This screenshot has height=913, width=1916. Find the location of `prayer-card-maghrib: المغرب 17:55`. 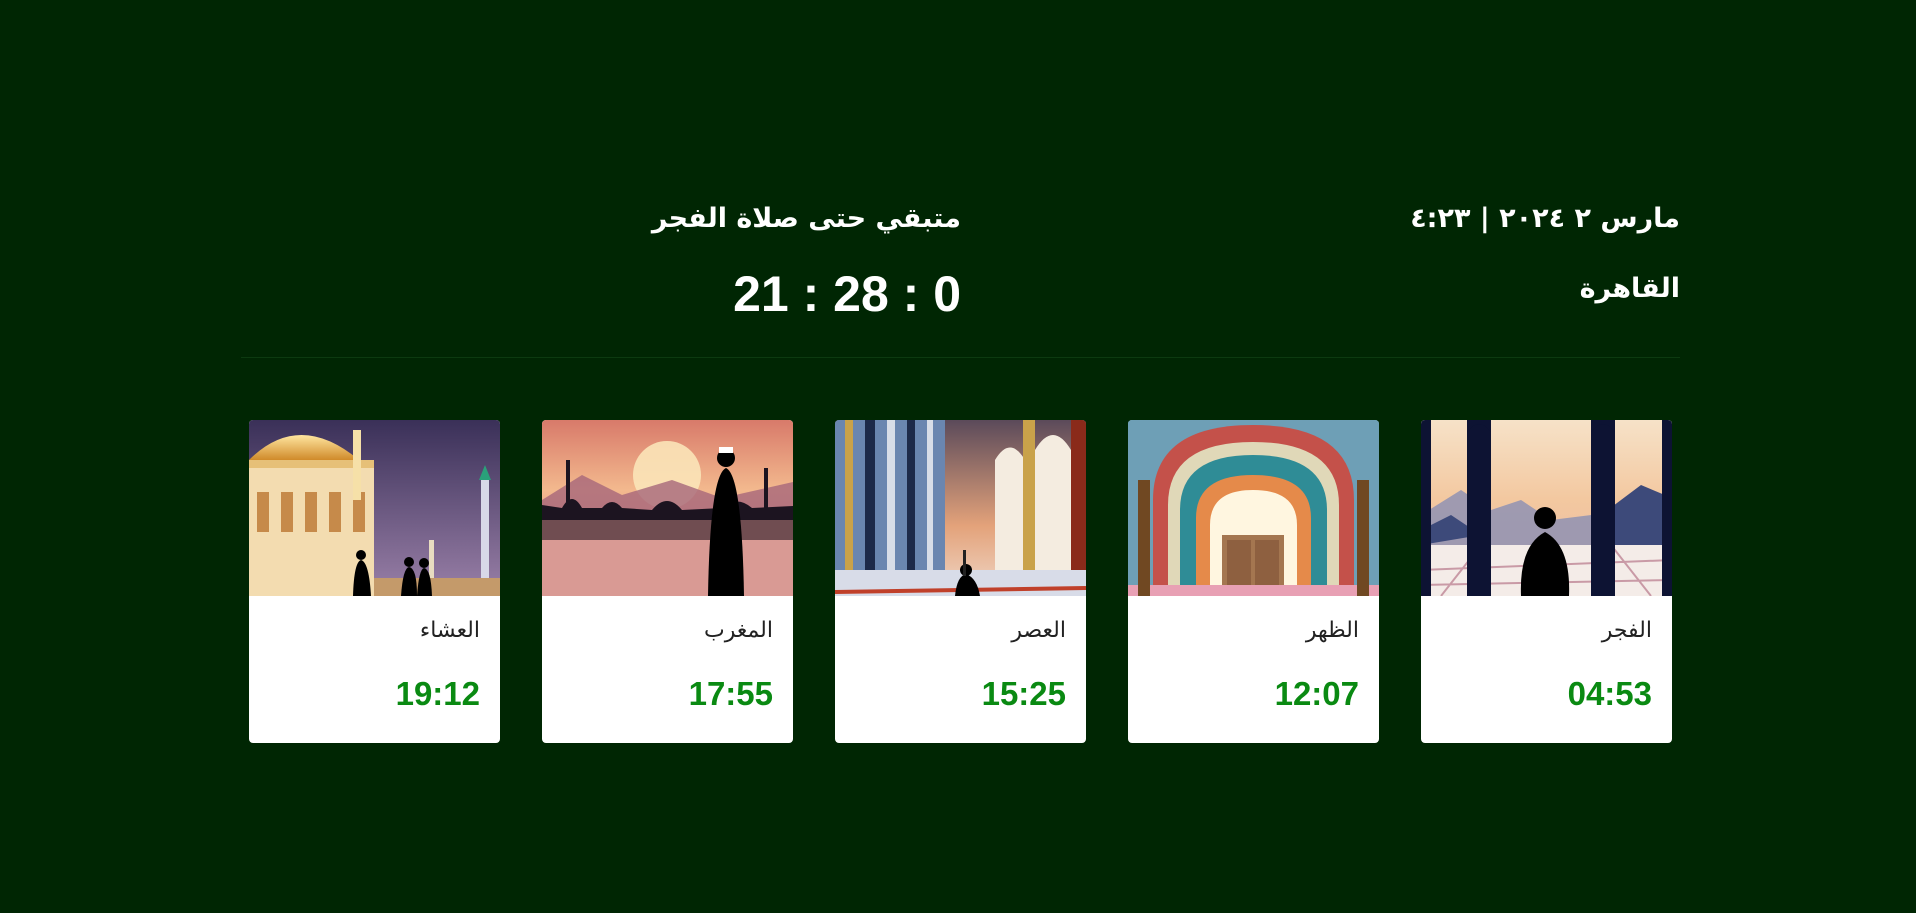

prayer-card-maghrib: المغرب 17:55 is located at coordinates (667, 581).